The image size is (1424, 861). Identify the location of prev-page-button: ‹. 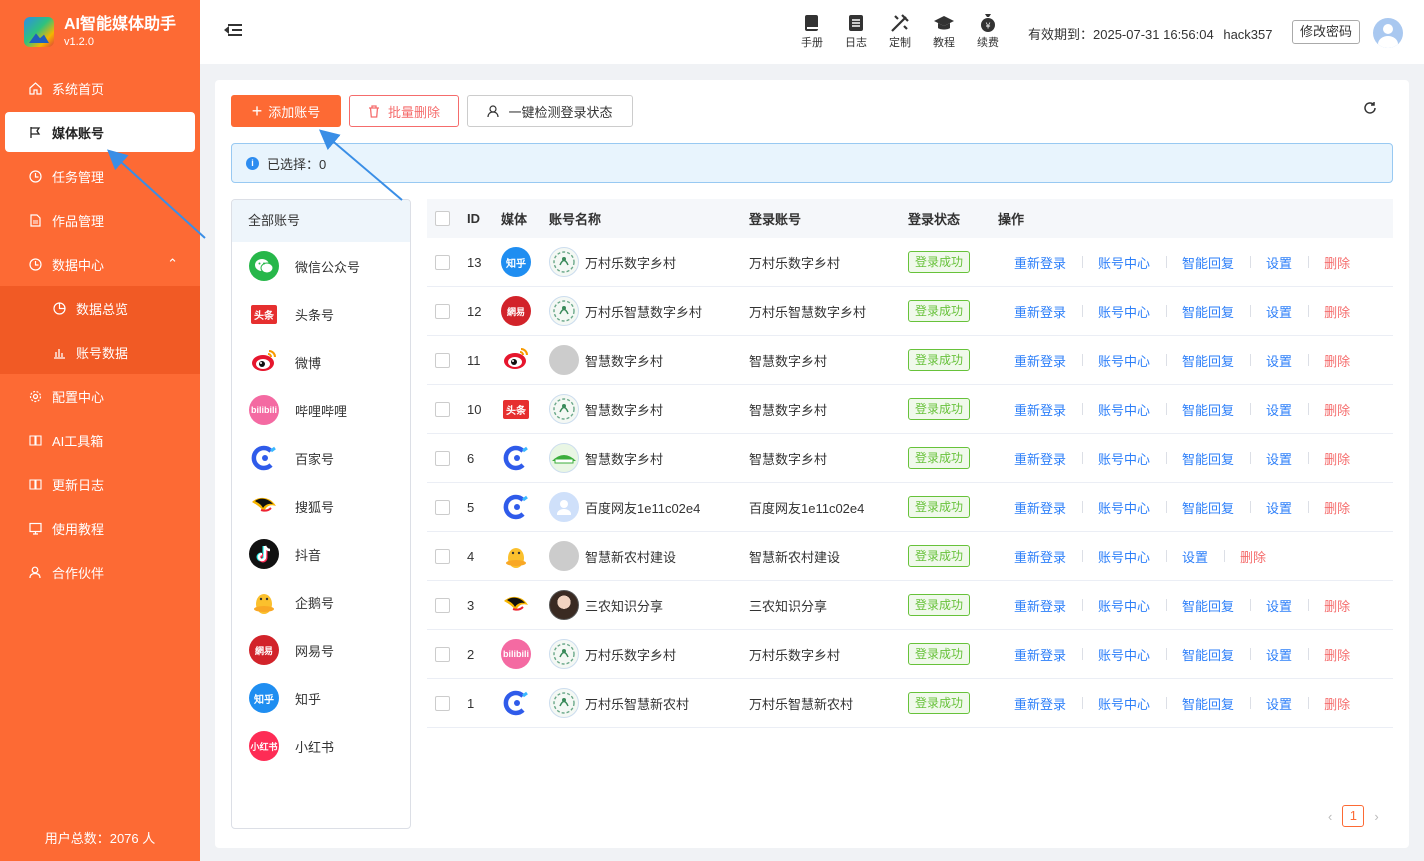
(1330, 816).